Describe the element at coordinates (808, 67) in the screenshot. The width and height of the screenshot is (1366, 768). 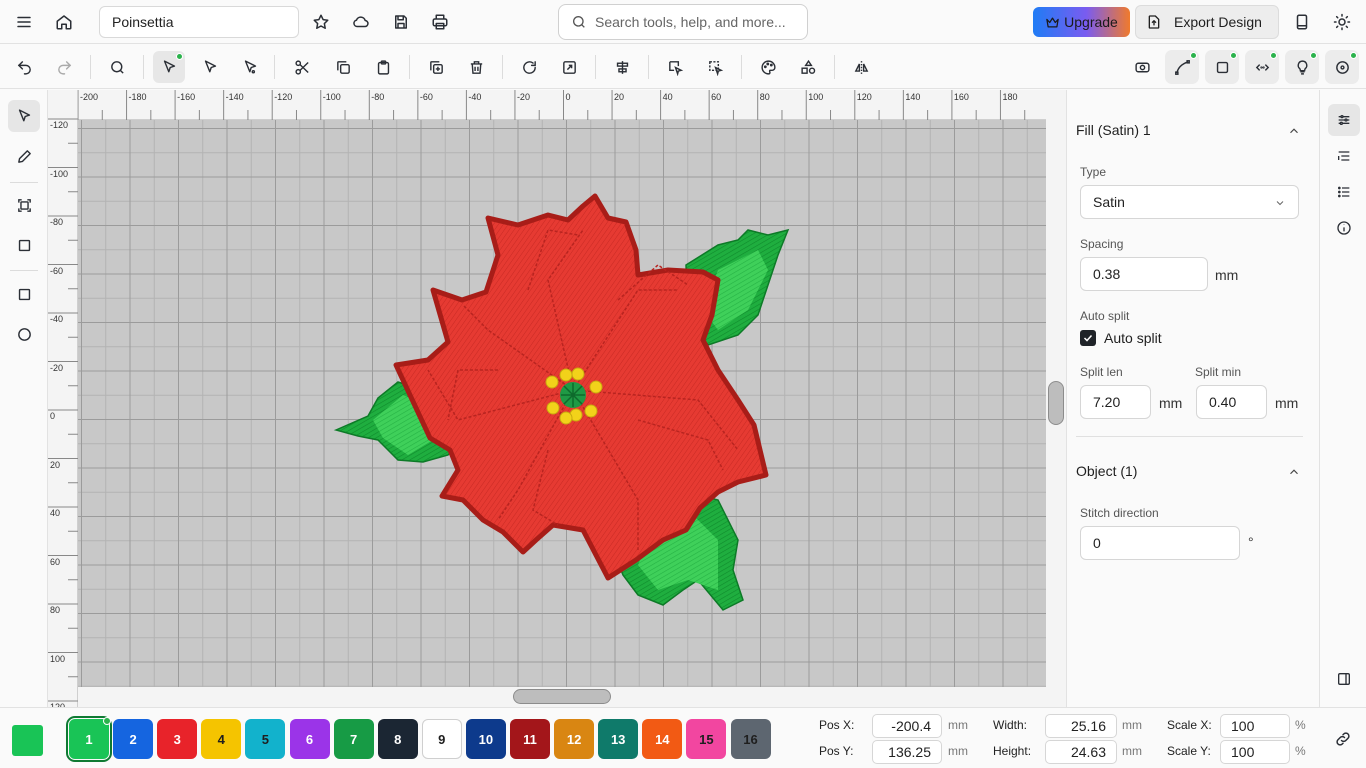
I see `shapes-icon` at that location.